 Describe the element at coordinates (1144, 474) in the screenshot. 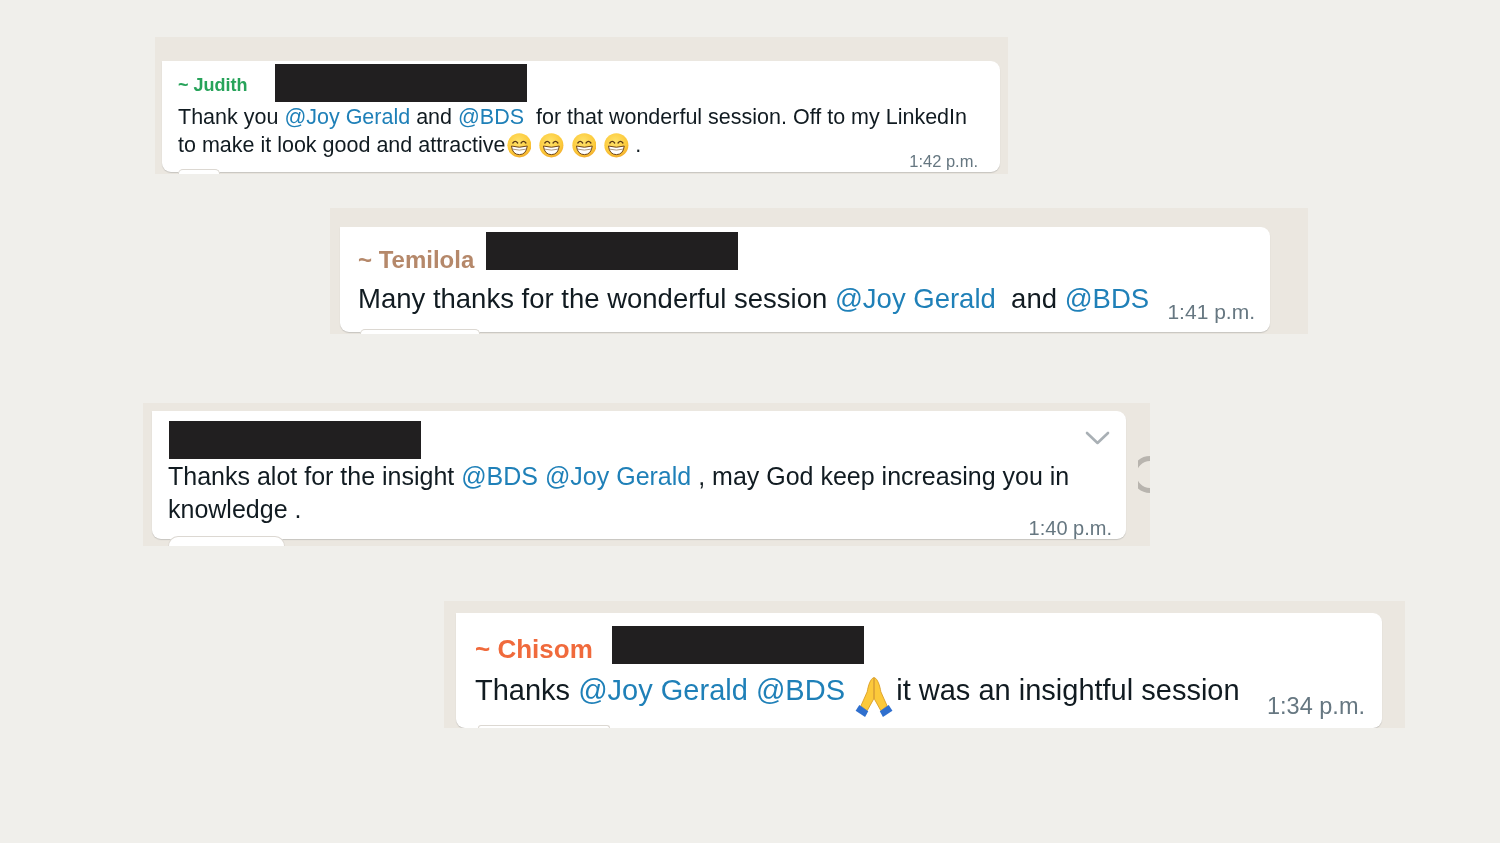

I see `ring-icon` at that location.